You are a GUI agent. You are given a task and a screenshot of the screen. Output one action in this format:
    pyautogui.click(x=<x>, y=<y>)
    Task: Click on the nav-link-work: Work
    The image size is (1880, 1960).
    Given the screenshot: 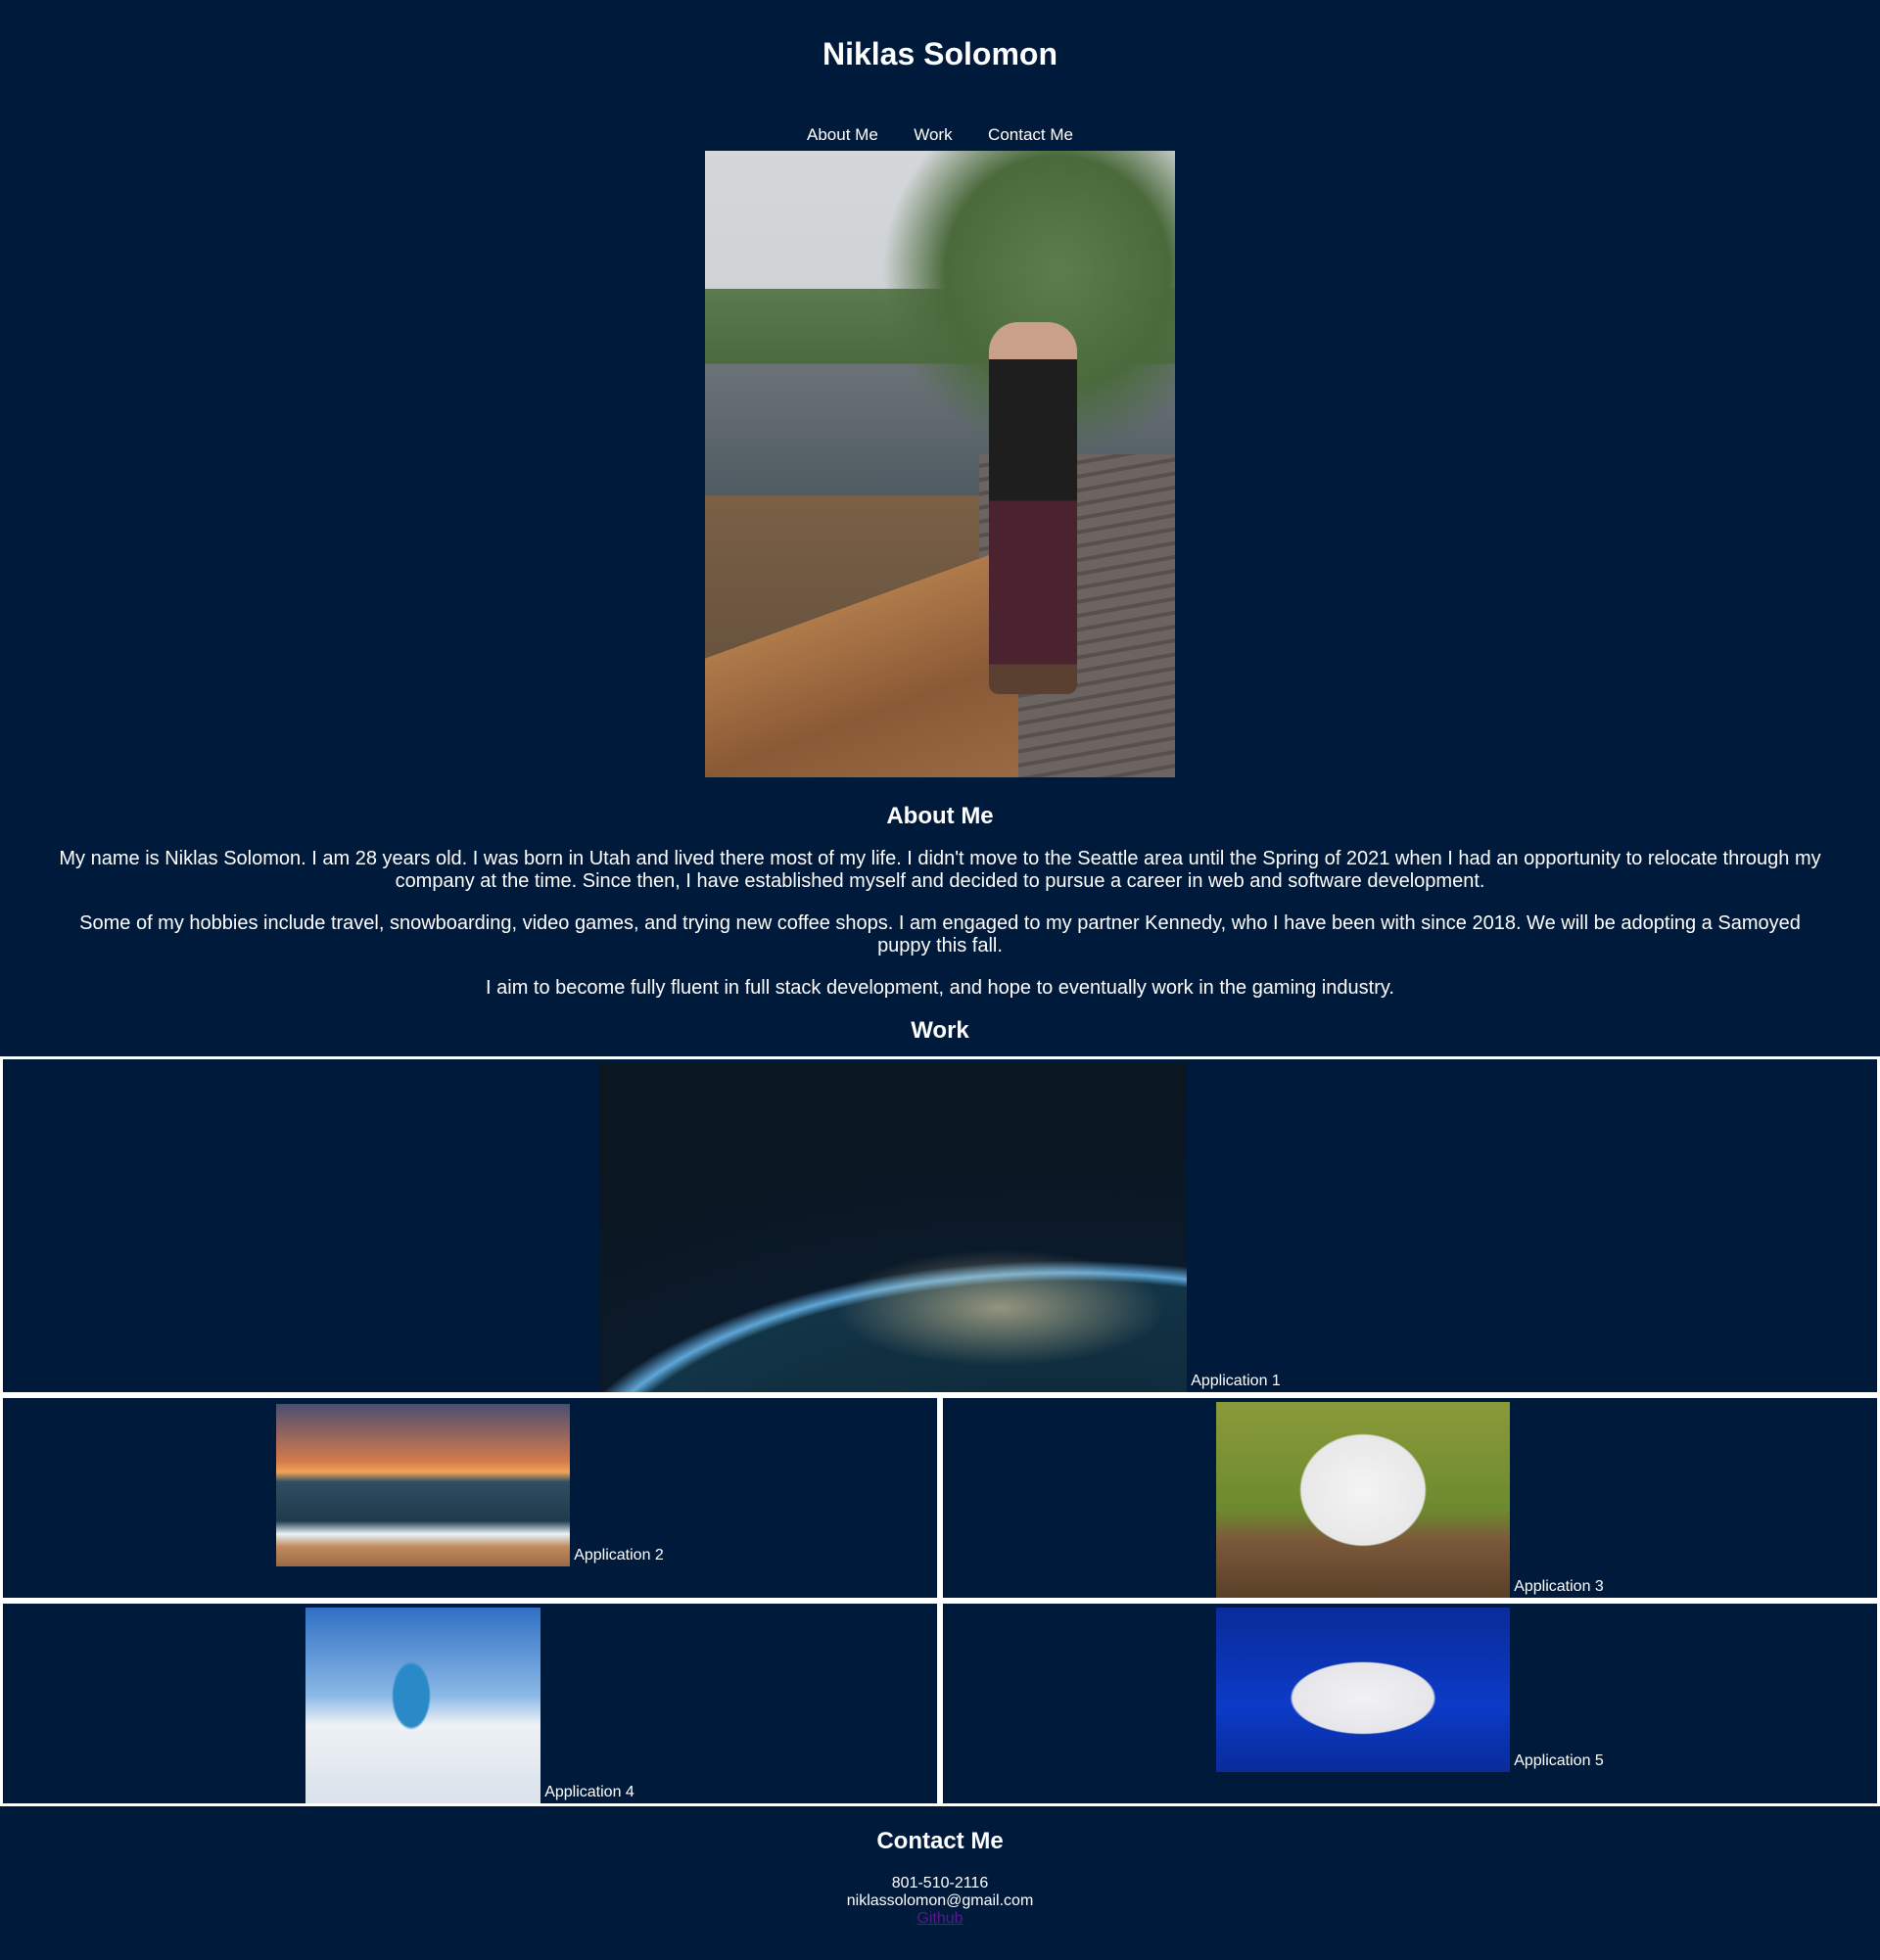 What is the action you would take?
    pyautogui.click(x=933, y=135)
    